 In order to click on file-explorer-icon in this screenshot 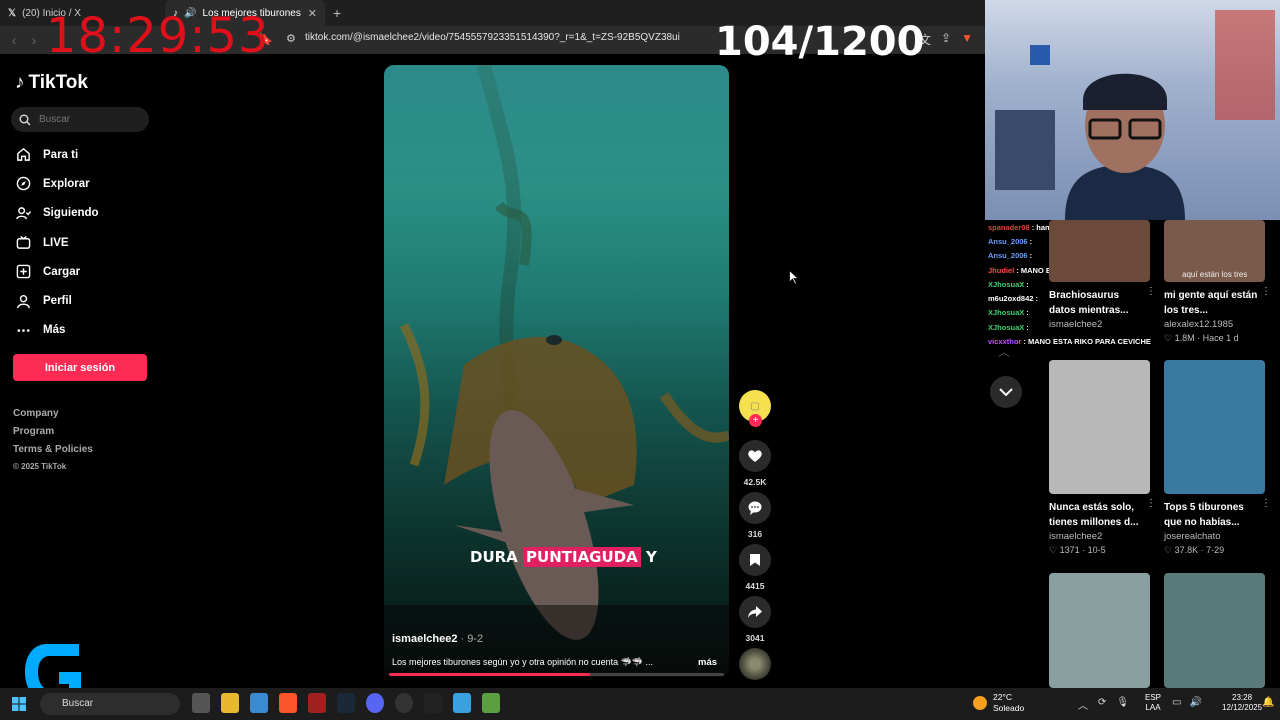, I will do `click(230, 703)`.